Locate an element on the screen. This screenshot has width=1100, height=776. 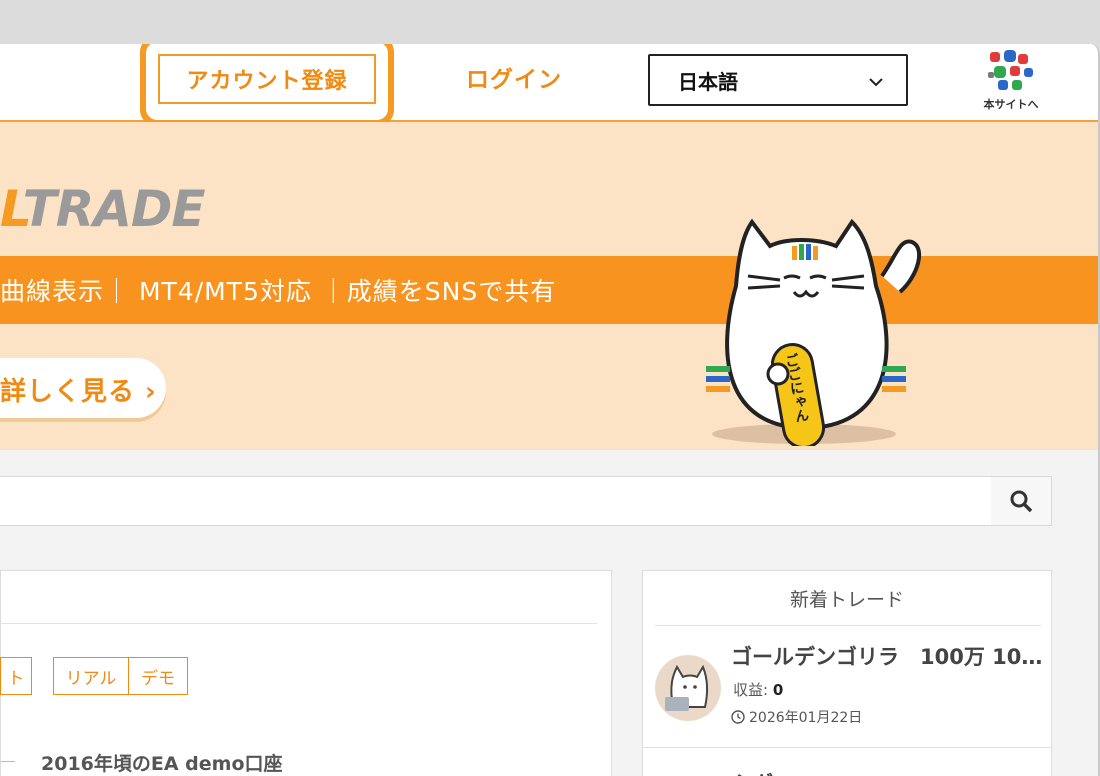
cat-mascot-image: ごごにゃん is located at coordinates (814, 332).